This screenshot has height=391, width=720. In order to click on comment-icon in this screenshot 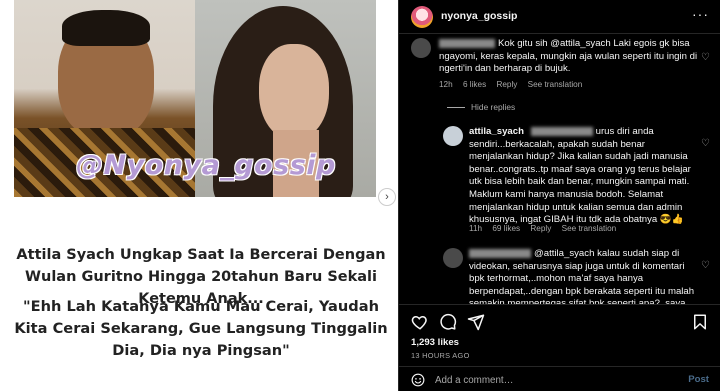, I will do `click(448, 322)`.